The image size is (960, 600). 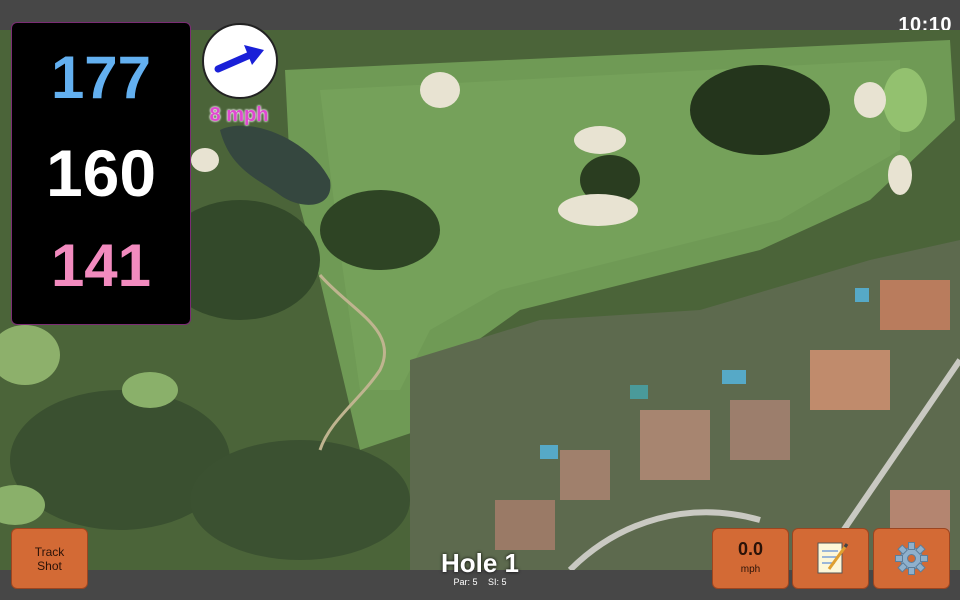 I want to click on wind-direction-indicator, so click(x=240, y=61).